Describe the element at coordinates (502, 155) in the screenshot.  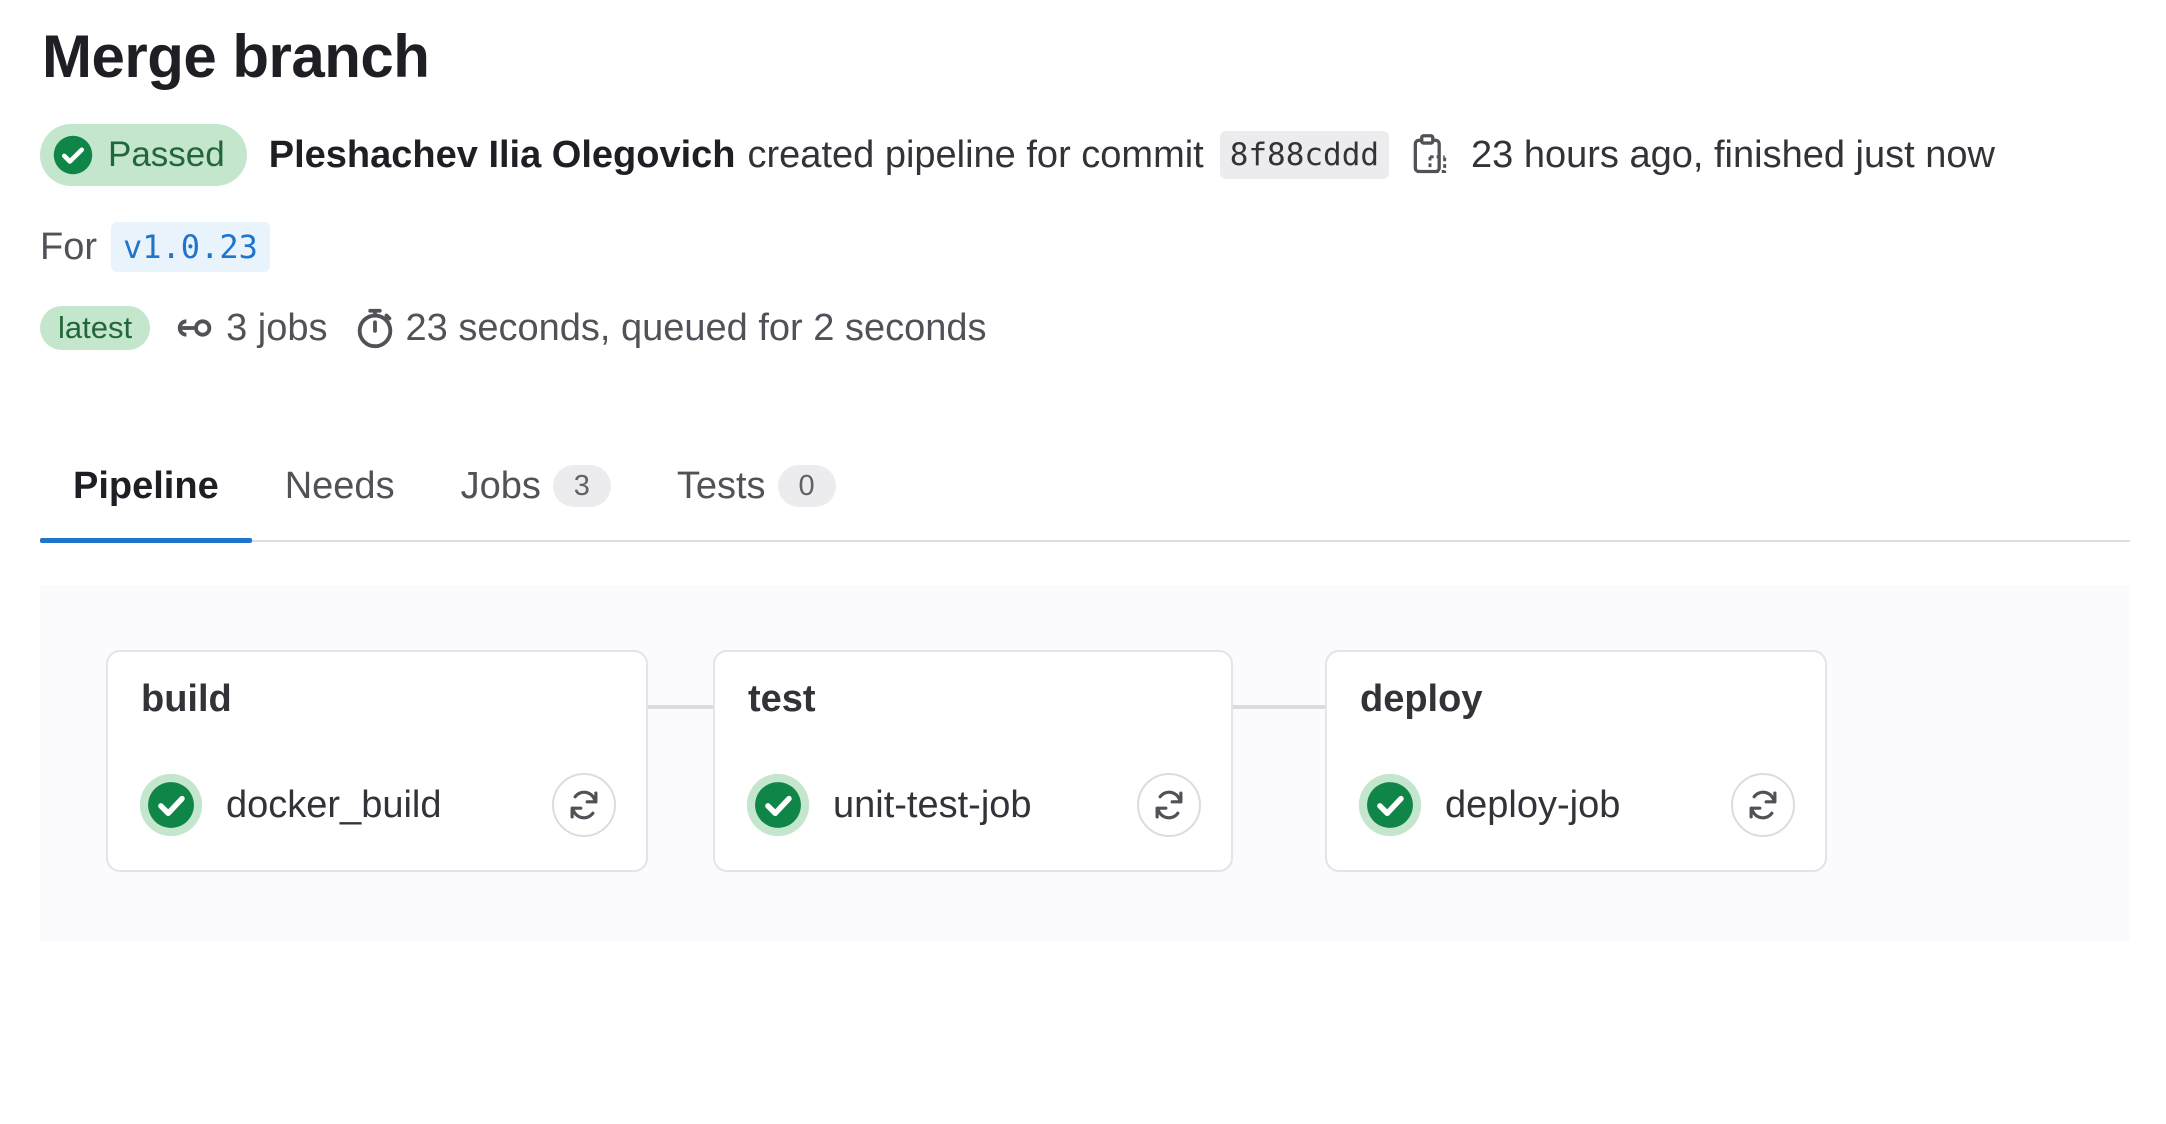
I see `author-name: Pleshachev Ilia Olegovich` at that location.